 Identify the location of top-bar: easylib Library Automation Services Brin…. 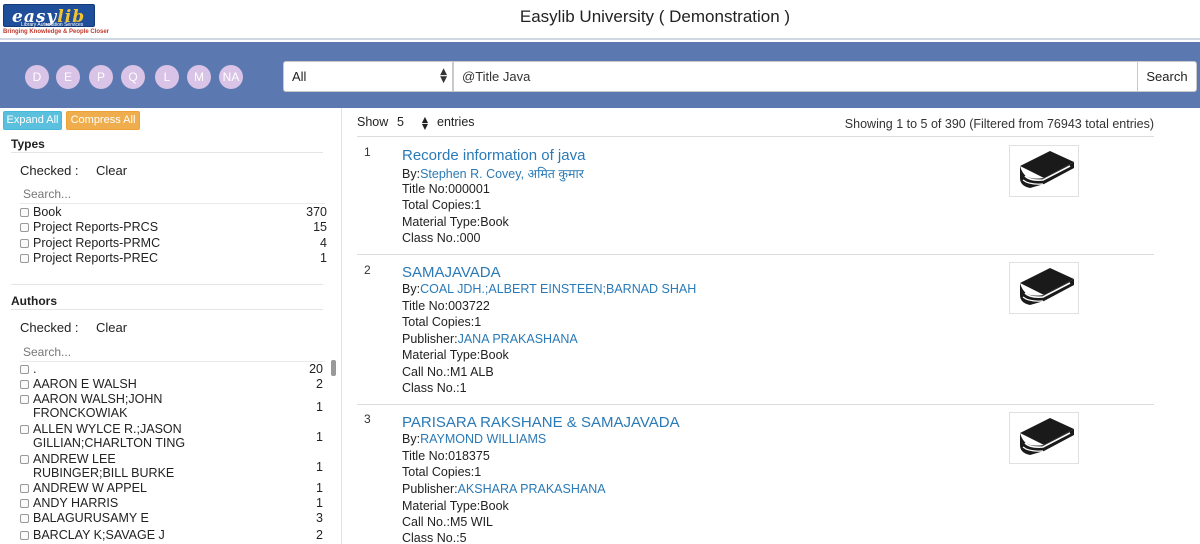
(600, 20).